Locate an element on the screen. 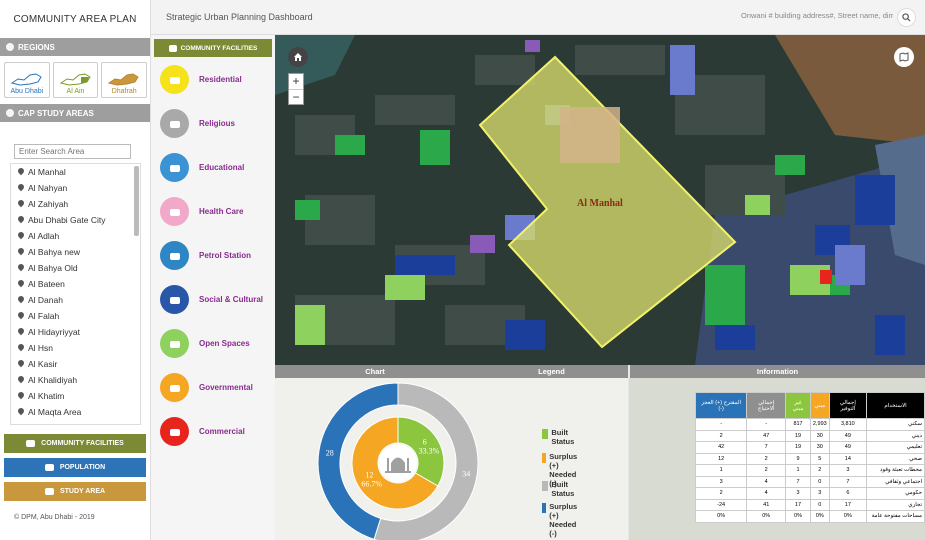 The image size is (925, 540). study-area-label: Al Nahyan is located at coordinates (48, 188).